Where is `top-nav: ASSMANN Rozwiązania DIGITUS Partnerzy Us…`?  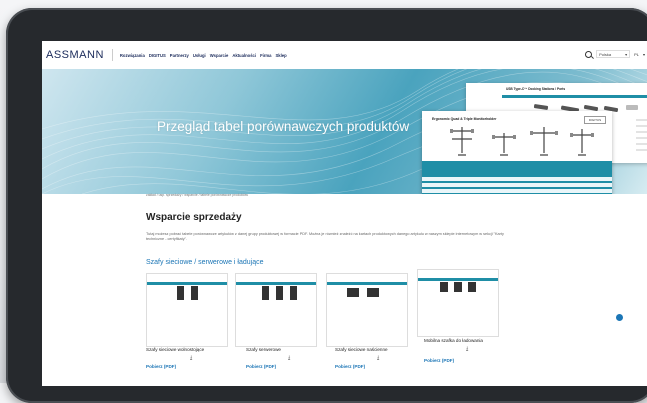
top-nav: ASSMANN Rozwiązania DIGITUS Partnerzy Us… is located at coordinates (344, 55).